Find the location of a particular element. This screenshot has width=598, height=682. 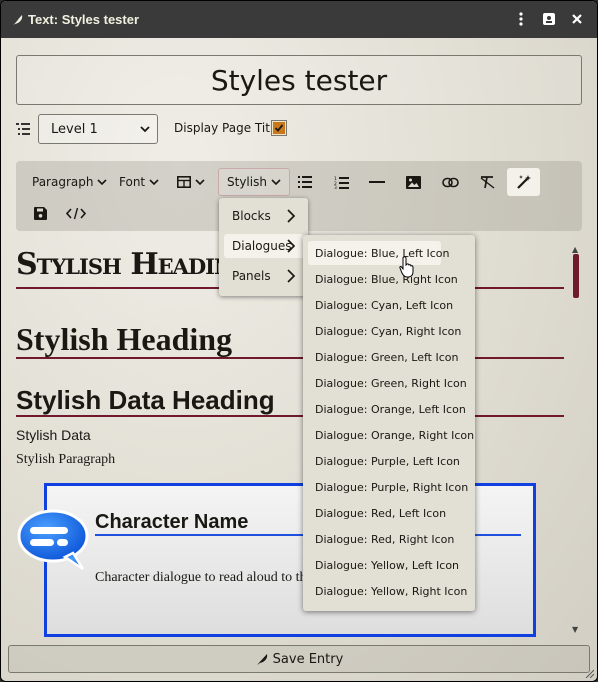

paragraph-dropdown: Paragraph is located at coordinates (70, 182).